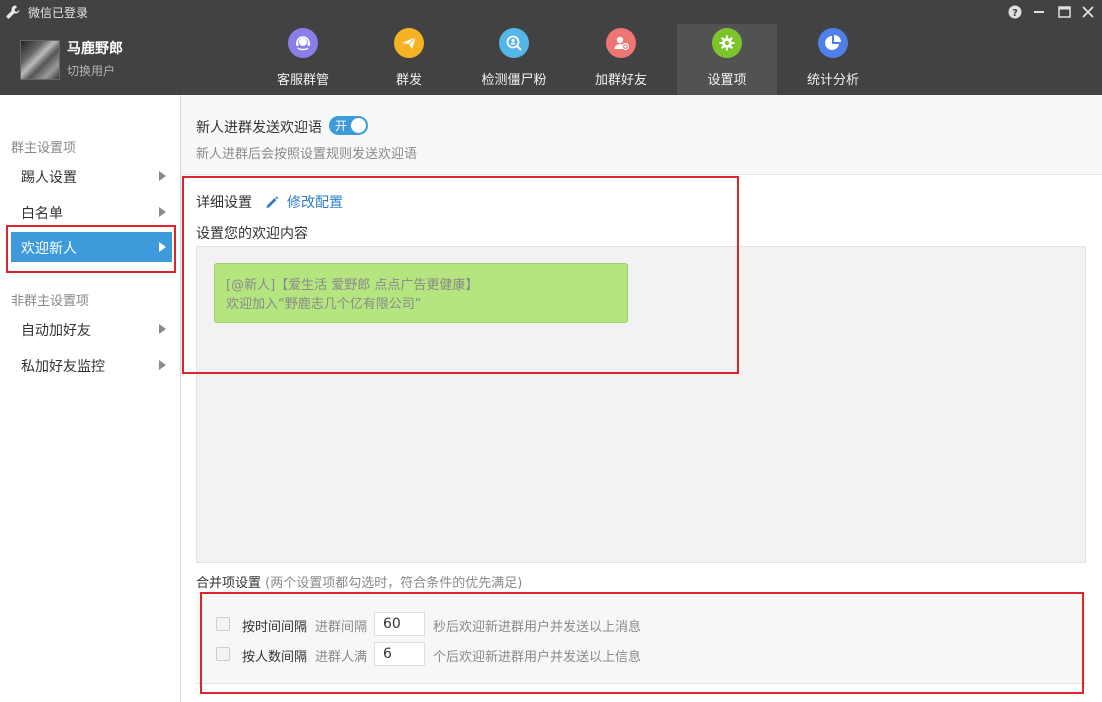 This screenshot has width=1102, height=702. What do you see at coordinates (50, 301) in the screenshot?
I see `section-non-owner-settings: 非群主设置项` at bounding box center [50, 301].